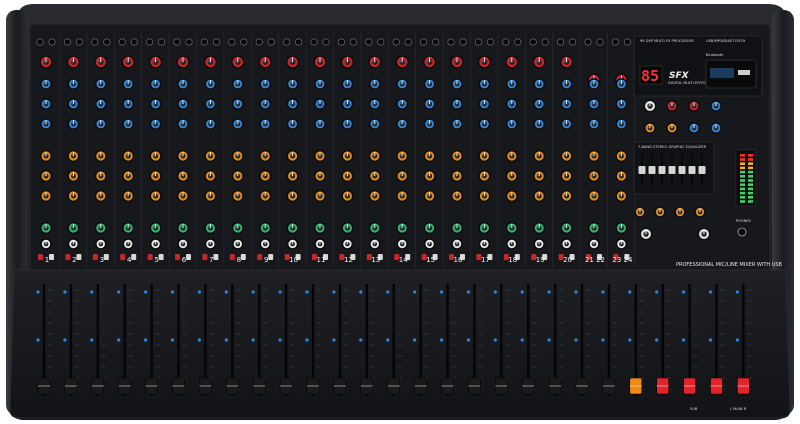 The image size is (800, 424). I want to click on fx-return-knob, so click(694, 106).